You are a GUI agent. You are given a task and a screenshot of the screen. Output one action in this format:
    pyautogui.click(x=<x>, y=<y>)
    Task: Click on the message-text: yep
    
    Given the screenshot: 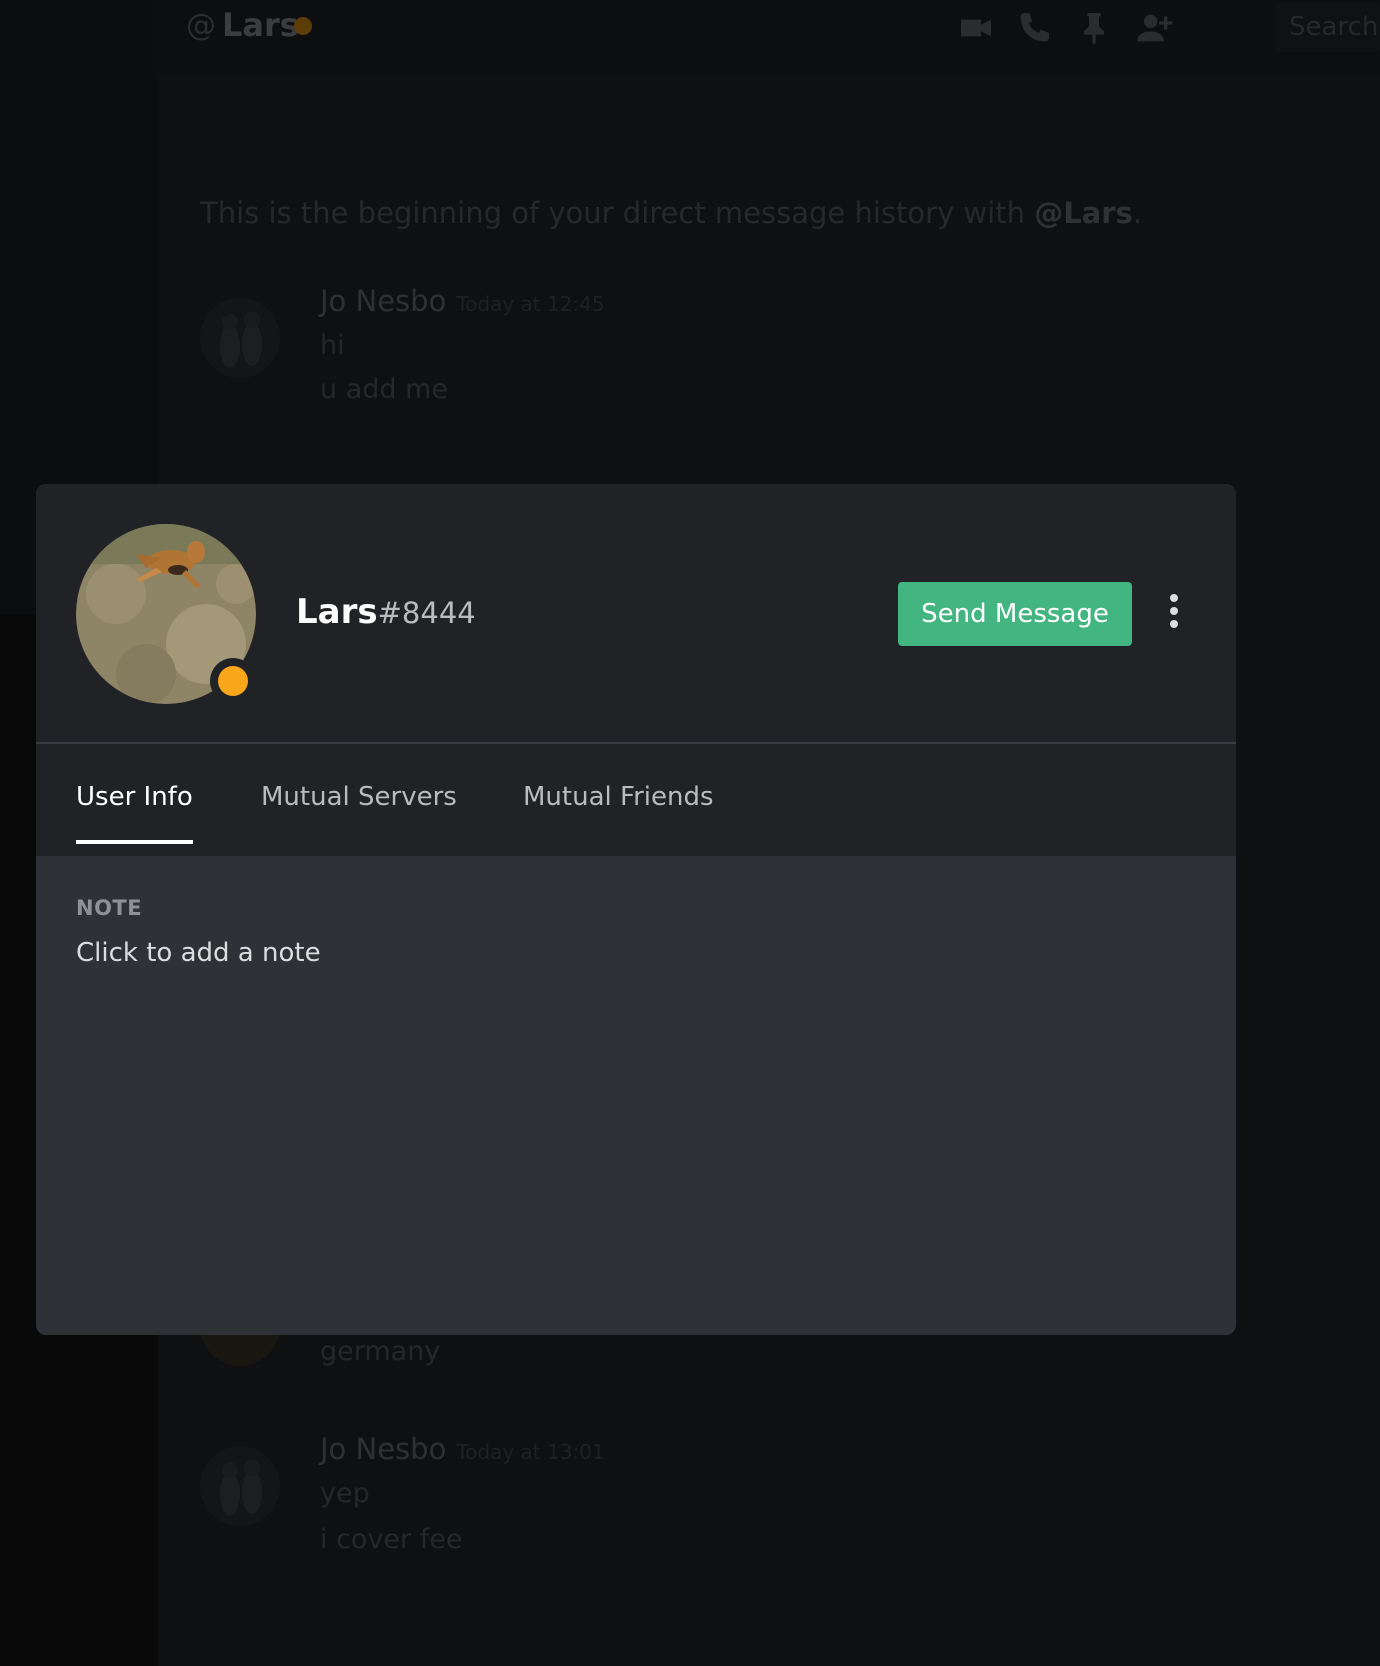 What is the action you would take?
    pyautogui.click(x=345, y=1493)
    